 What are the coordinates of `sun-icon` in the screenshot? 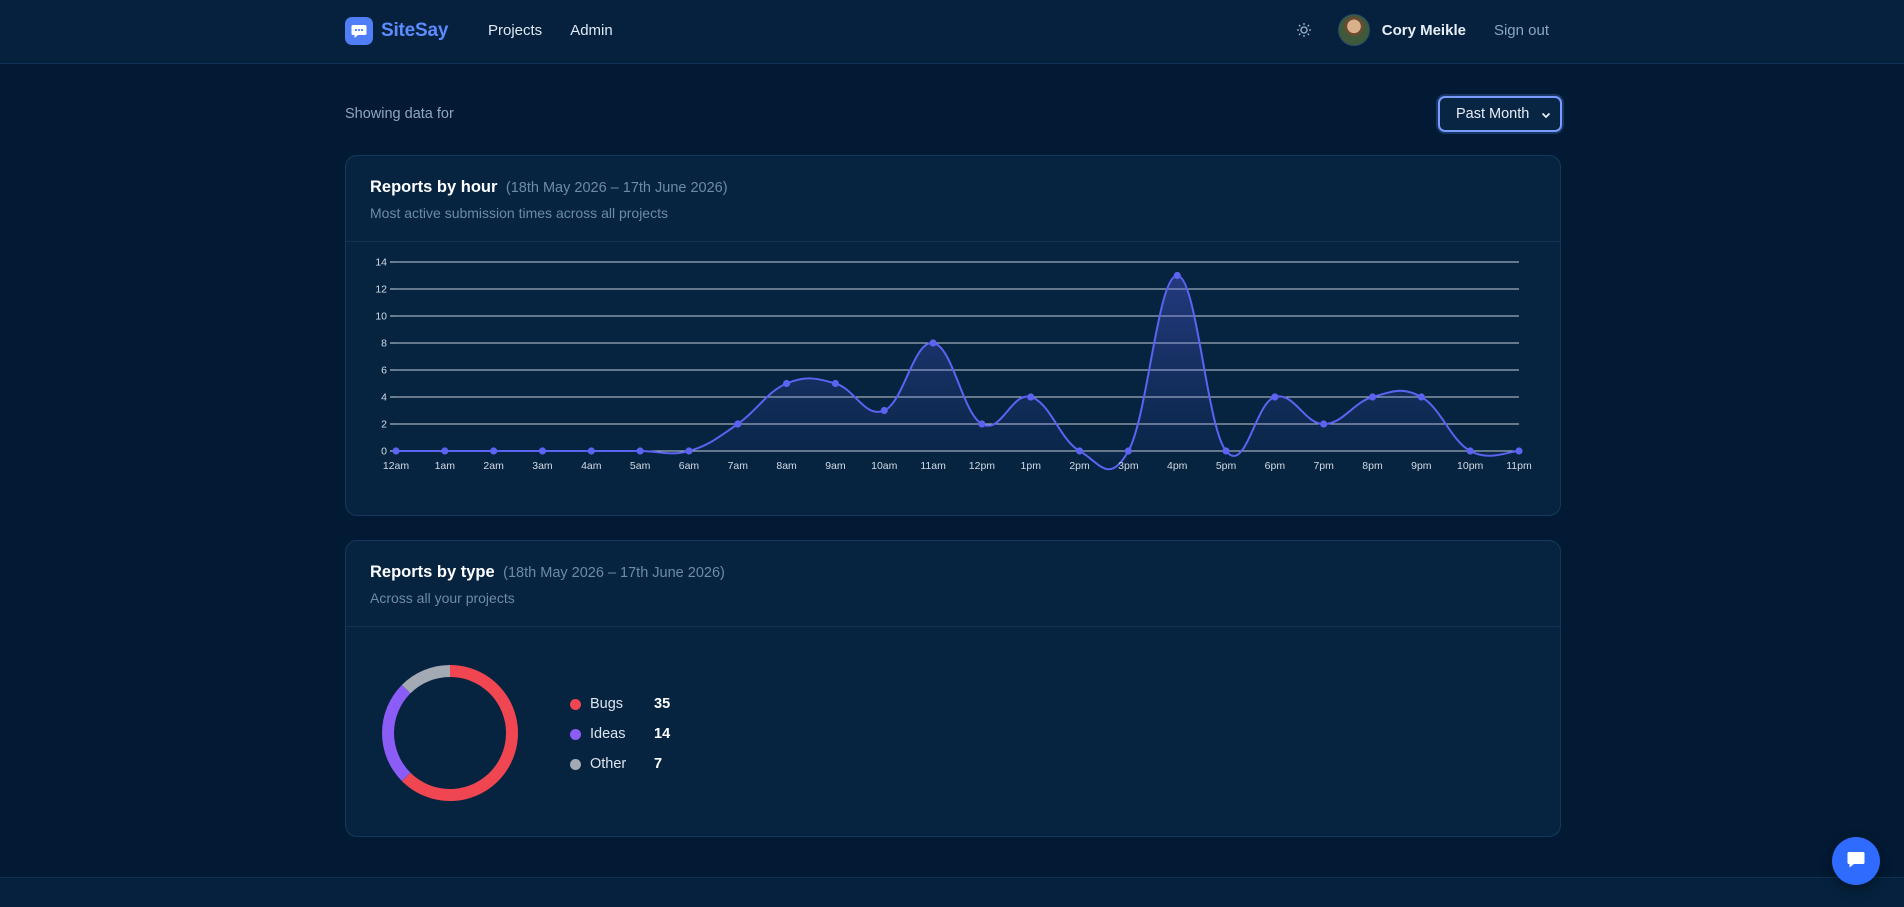 It's located at (1304, 30).